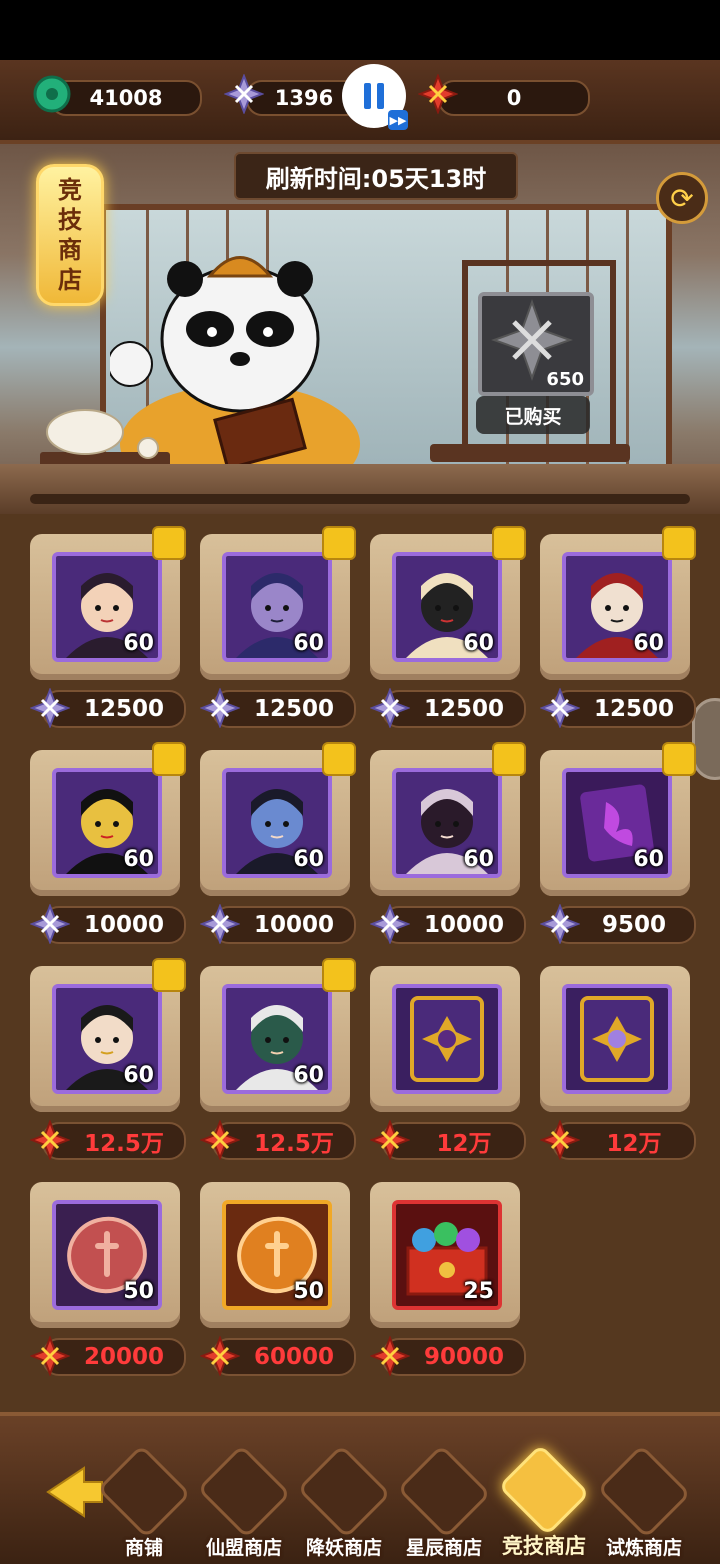 The image size is (720, 1564). Describe the element at coordinates (536, 344) in the screenshot. I see `featured-item: 650` at that location.